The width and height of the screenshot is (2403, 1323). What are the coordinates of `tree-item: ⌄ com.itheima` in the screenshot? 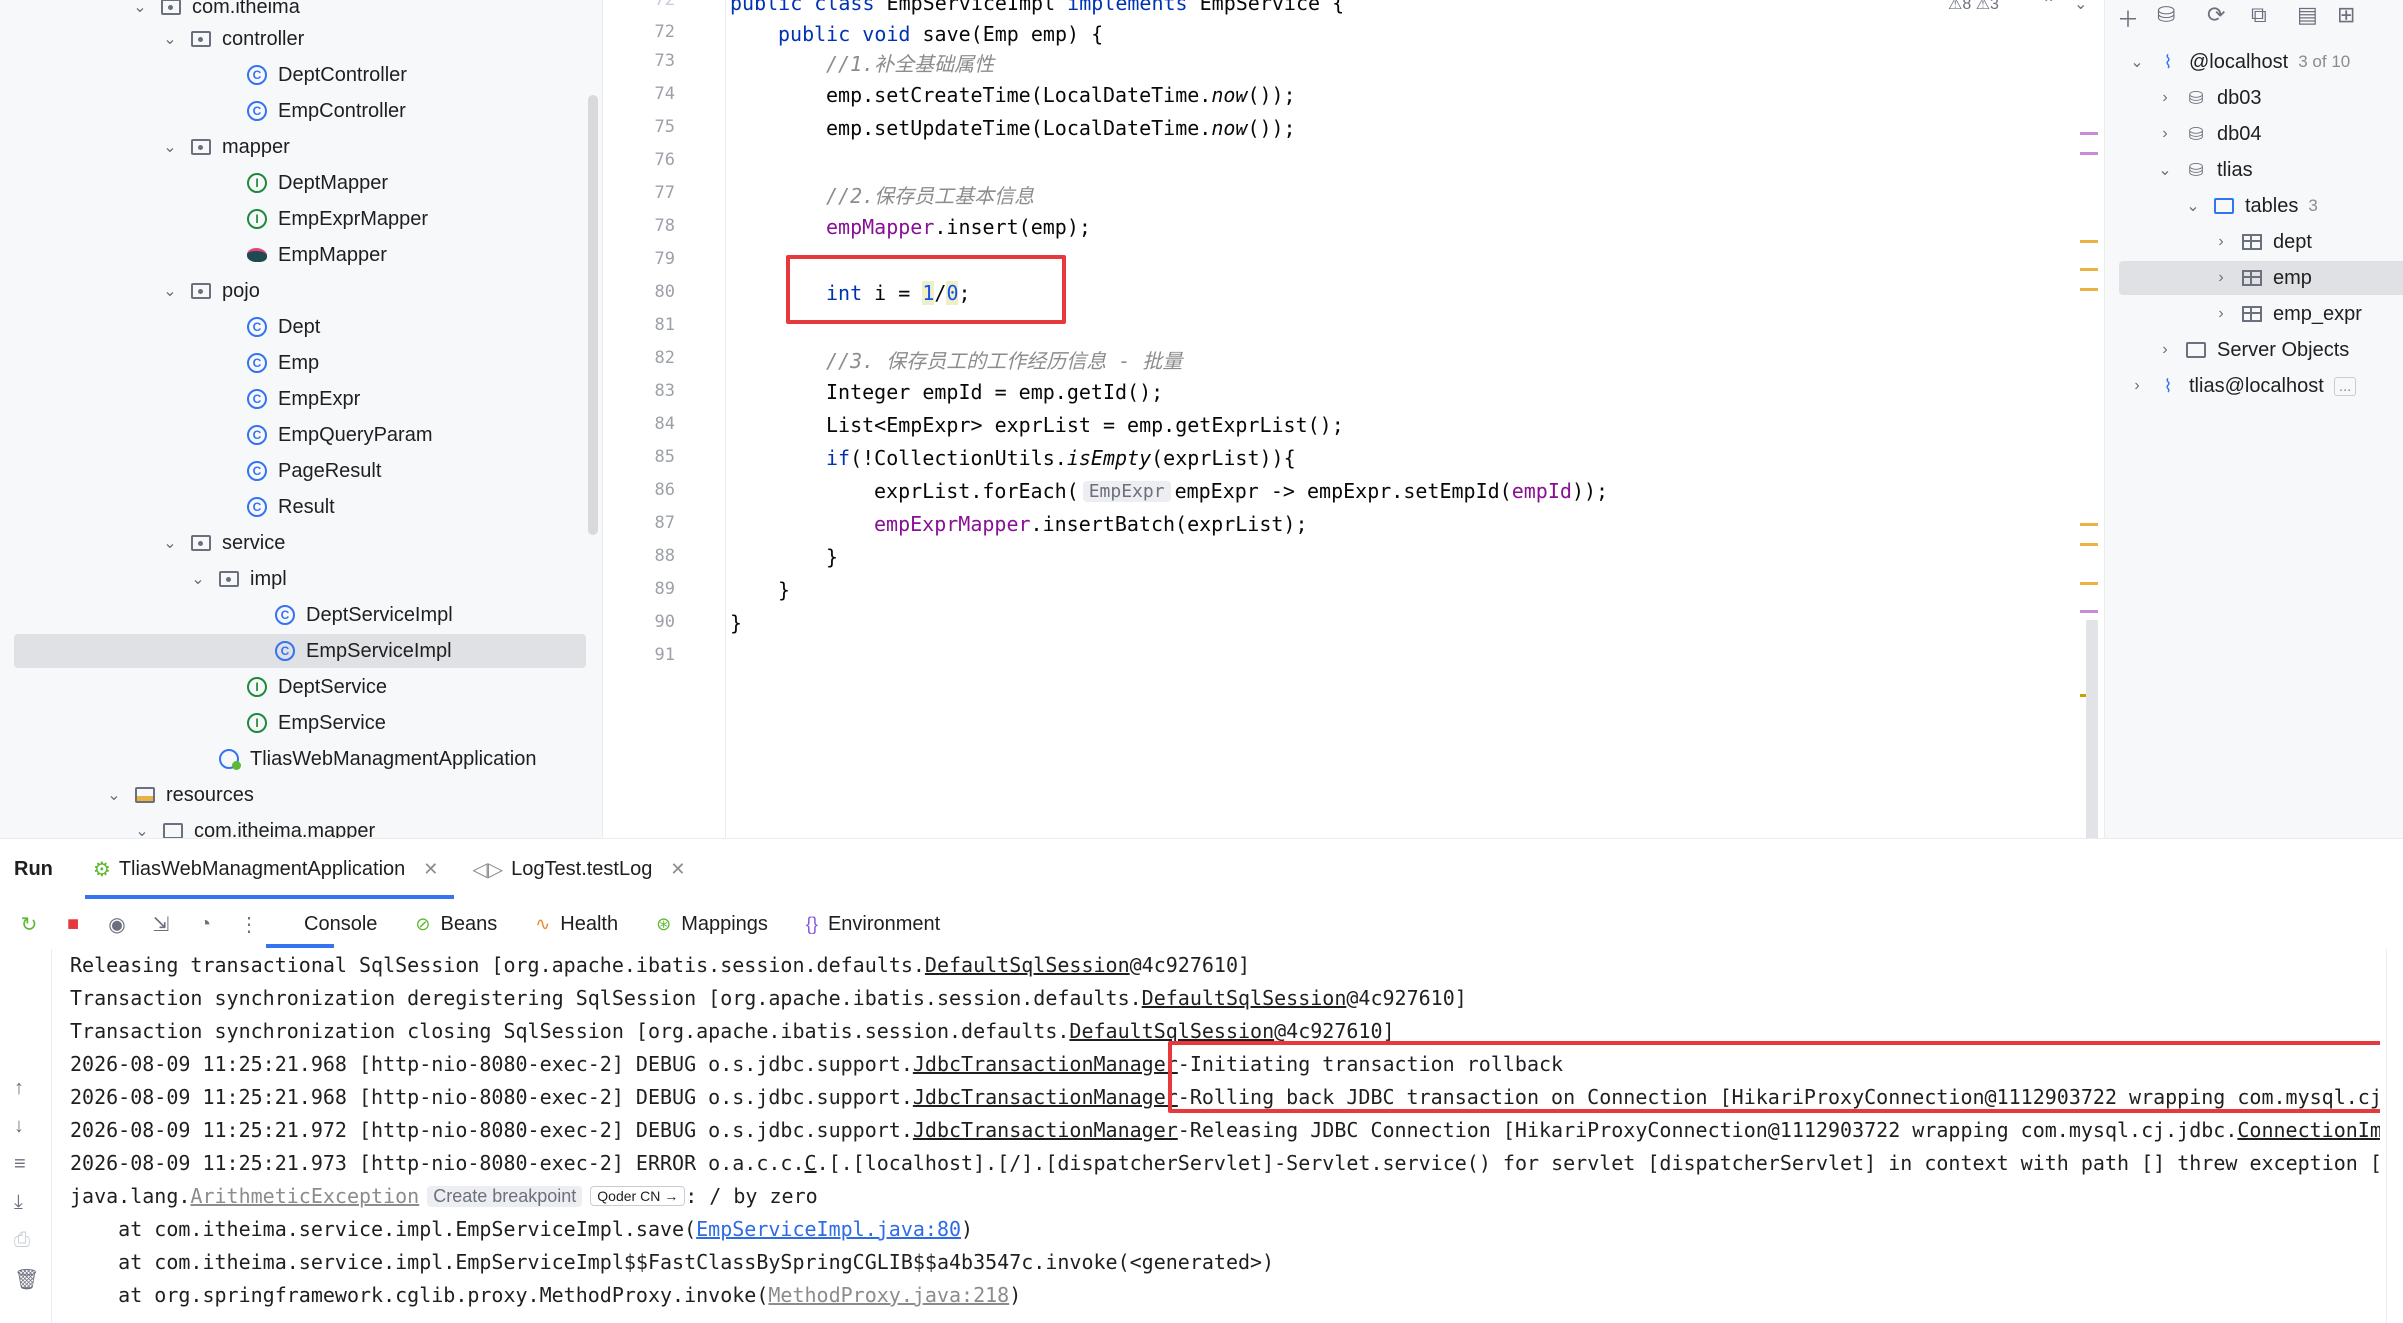 It's located at (216, 12).